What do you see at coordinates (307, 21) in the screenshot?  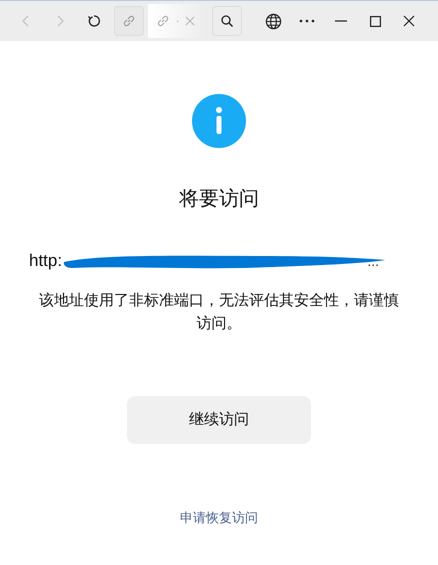 I see `more-icon` at bounding box center [307, 21].